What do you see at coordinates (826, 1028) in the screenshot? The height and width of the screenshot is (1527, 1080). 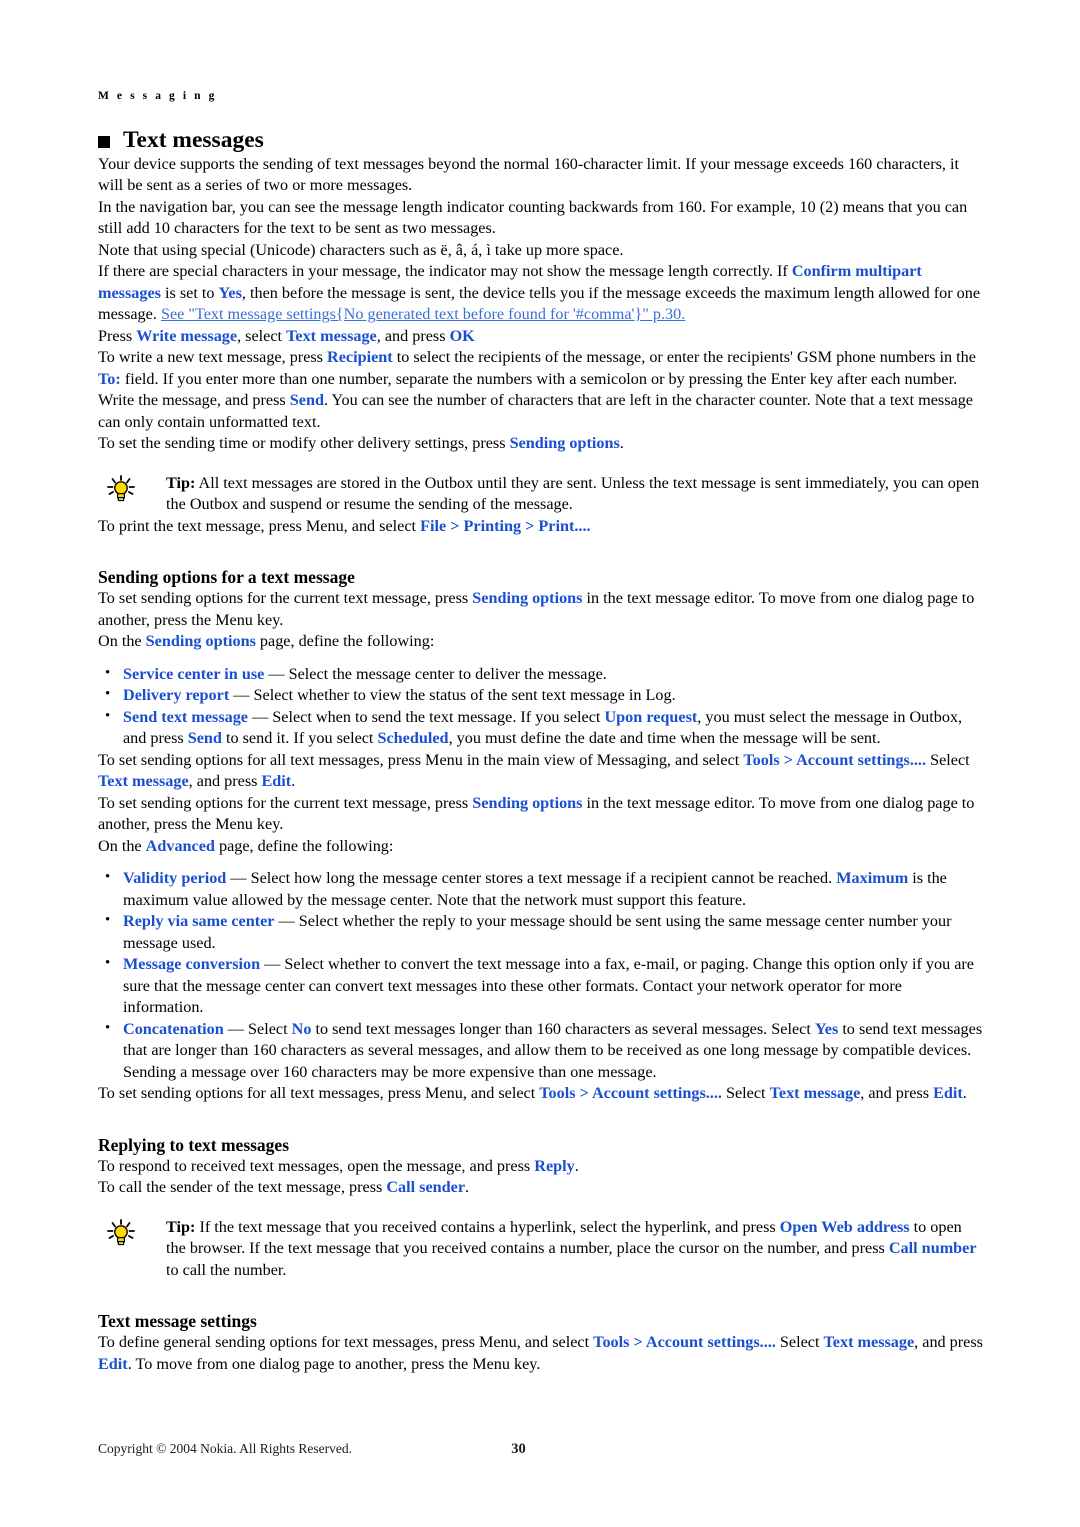 I see `ui-term-yes: Yes` at bounding box center [826, 1028].